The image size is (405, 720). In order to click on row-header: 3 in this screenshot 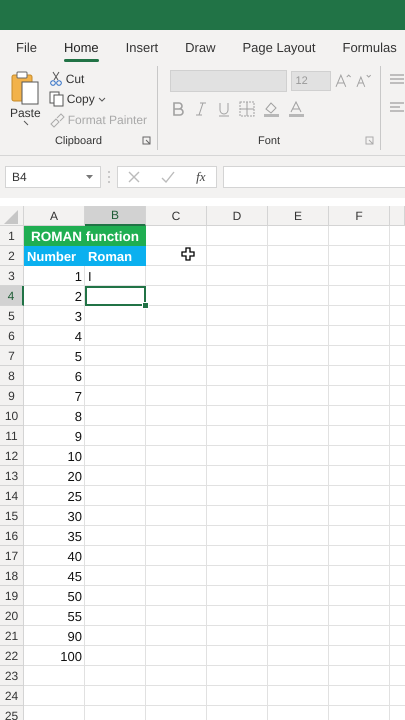, I will do `click(12, 276)`.